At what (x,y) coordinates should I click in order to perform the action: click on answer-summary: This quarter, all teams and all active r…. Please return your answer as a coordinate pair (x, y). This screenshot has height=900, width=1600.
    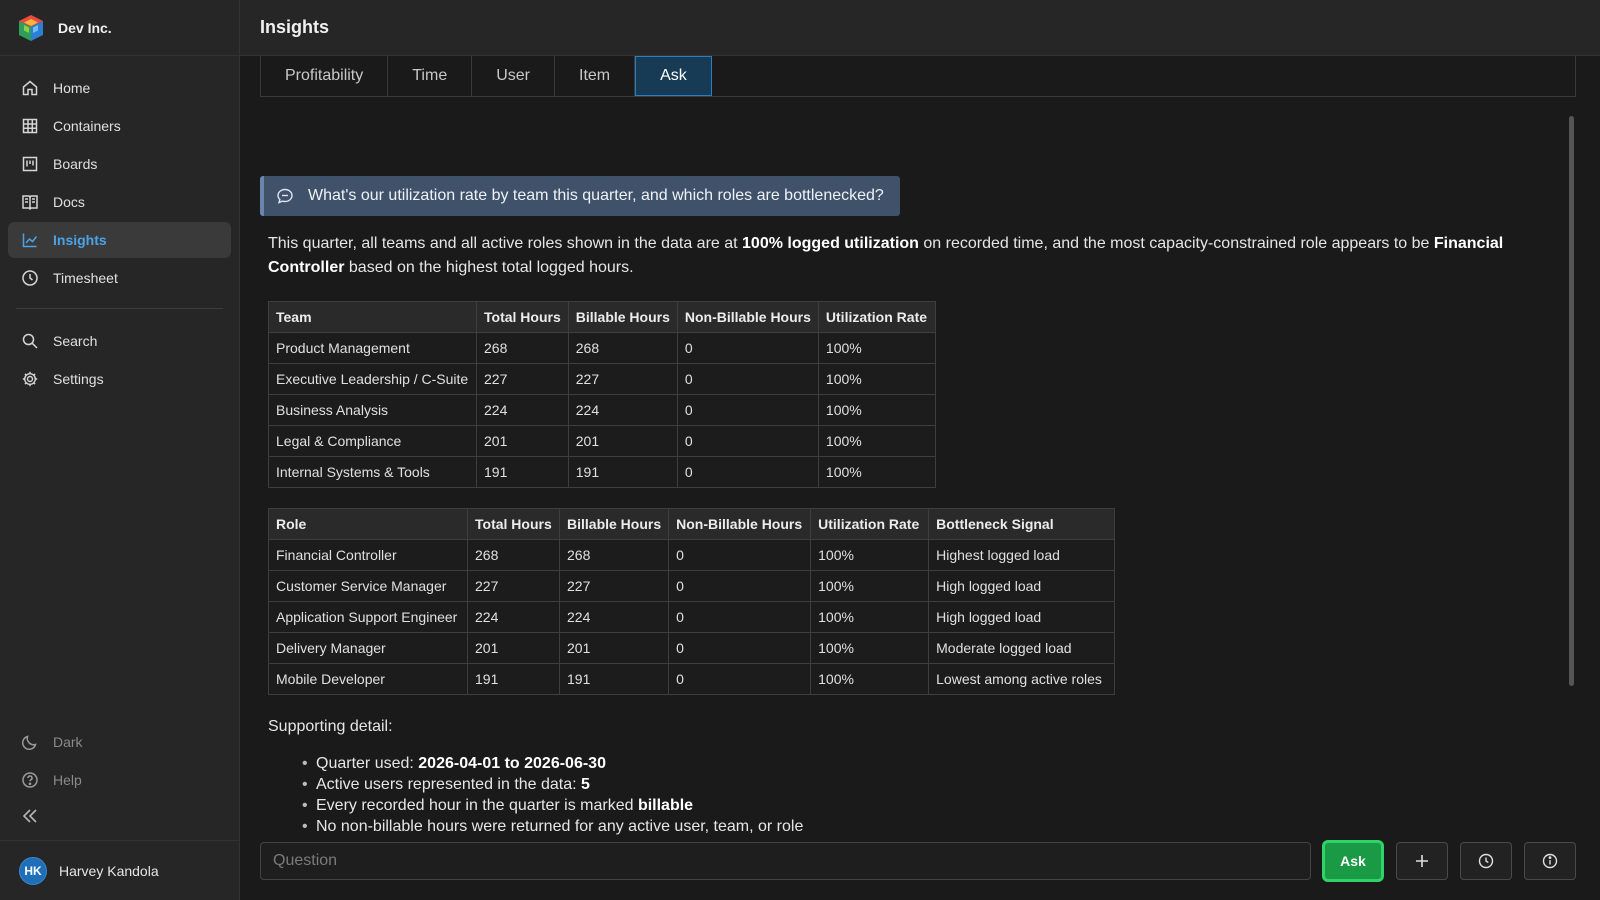
    Looking at the image, I should click on (913, 256).